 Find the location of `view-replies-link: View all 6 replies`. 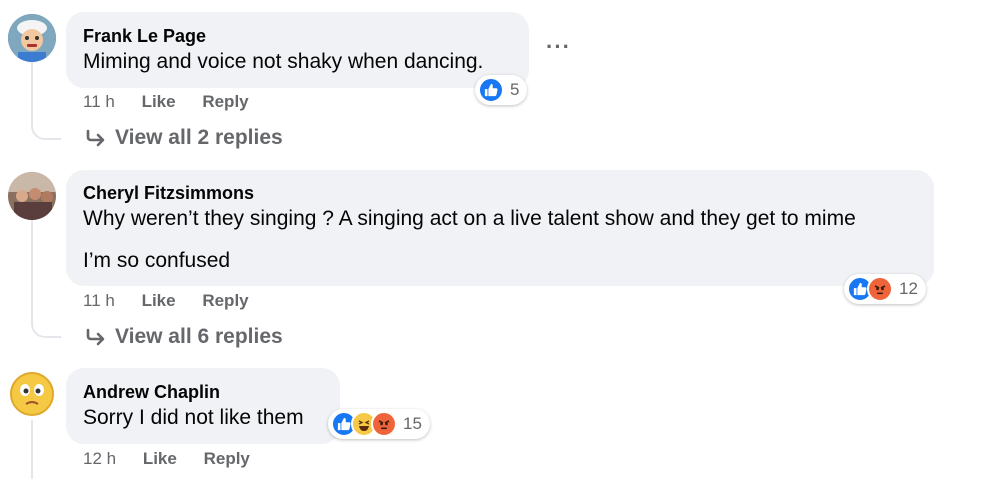

view-replies-link: View all 6 replies is located at coordinates (184, 337).